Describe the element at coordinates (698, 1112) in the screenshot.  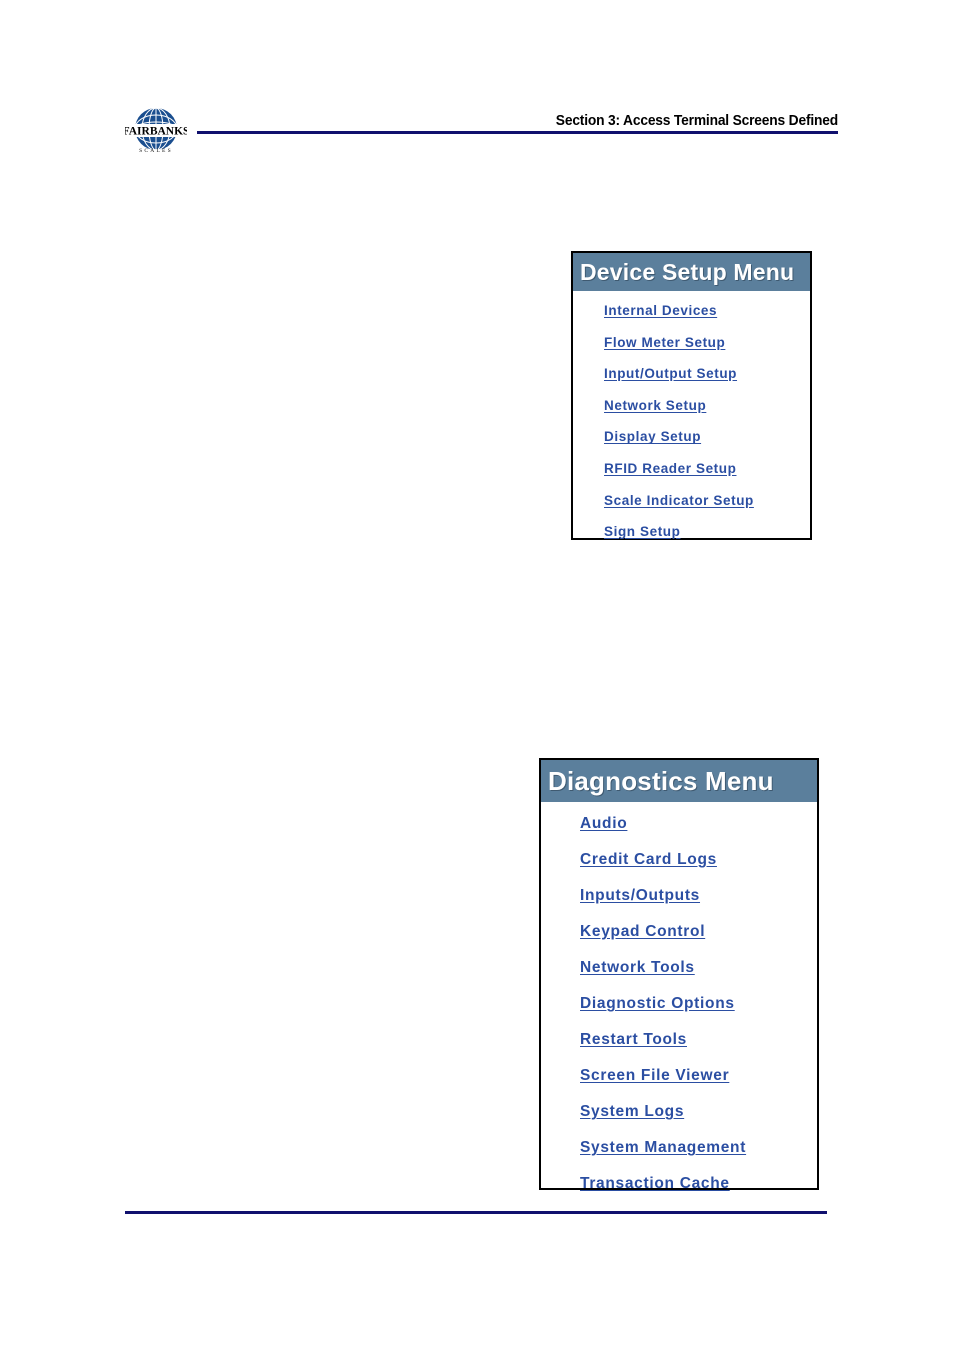
I see `menu-item-system-logs: System Logs` at that location.